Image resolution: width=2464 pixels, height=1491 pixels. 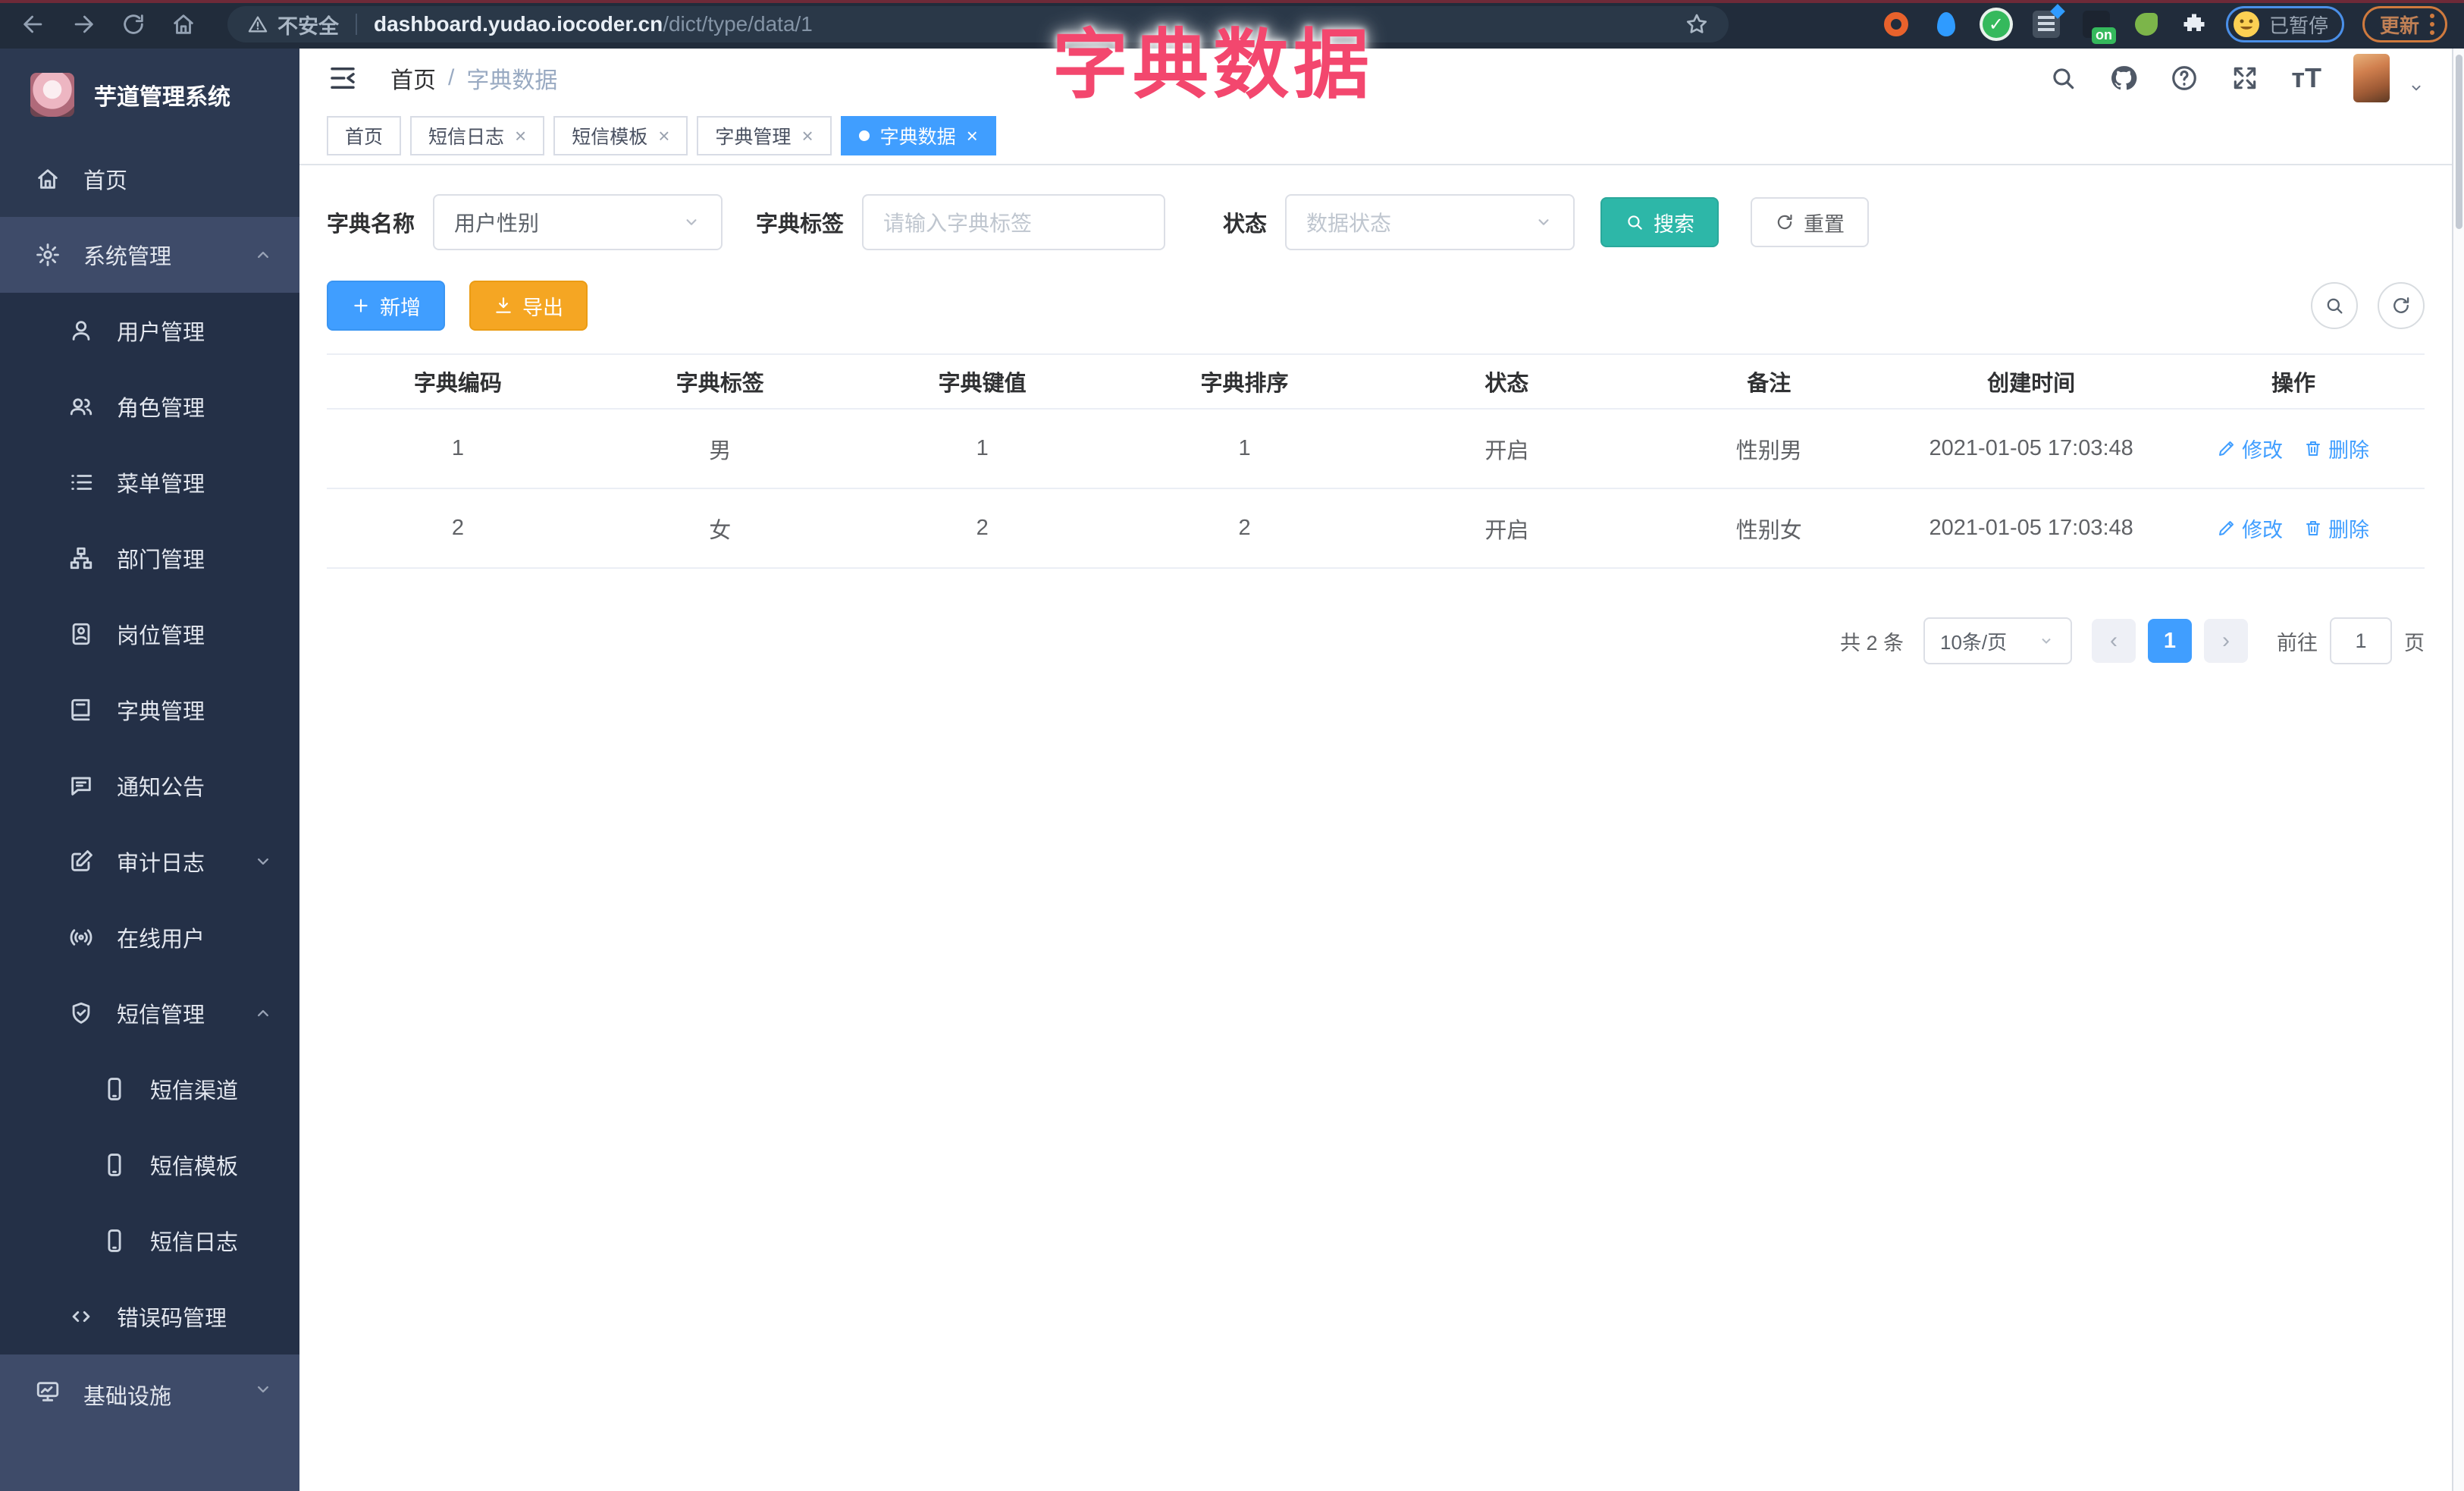 What do you see at coordinates (183, 24) in the screenshot?
I see `home-button` at bounding box center [183, 24].